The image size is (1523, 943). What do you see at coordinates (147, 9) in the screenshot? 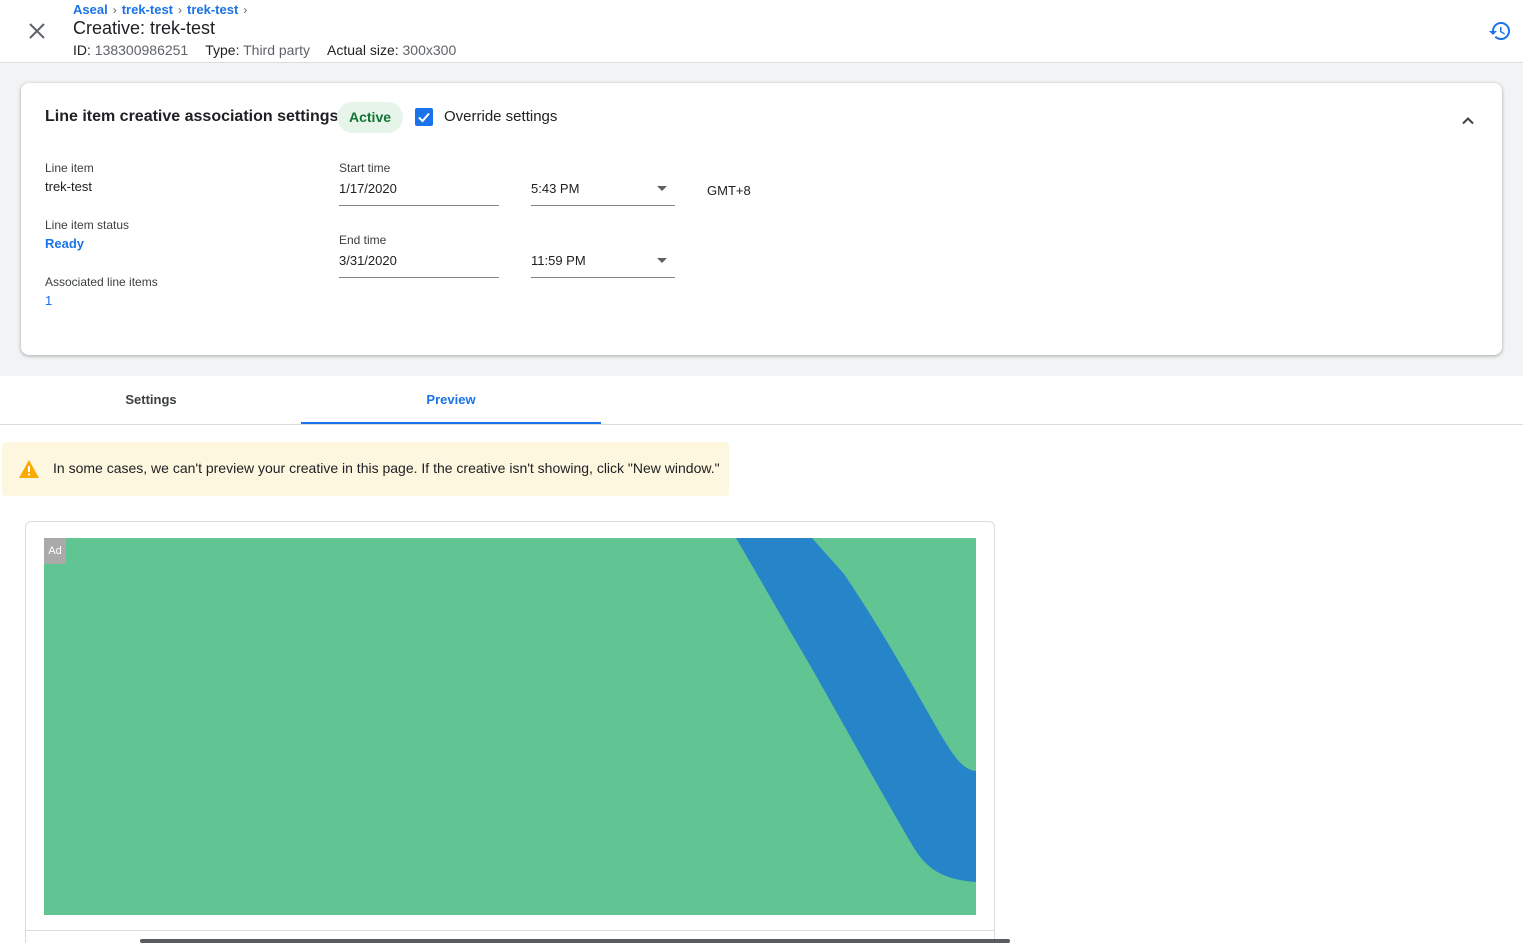
I see `breadcrumb-item-order: trek-test` at bounding box center [147, 9].